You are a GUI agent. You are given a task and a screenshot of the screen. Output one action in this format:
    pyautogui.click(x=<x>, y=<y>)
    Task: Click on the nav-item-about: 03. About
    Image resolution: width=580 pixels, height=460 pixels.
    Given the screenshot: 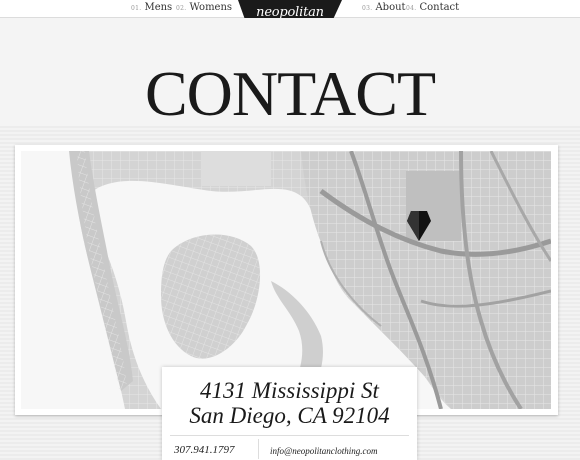 What is the action you would take?
    pyautogui.click(x=384, y=7)
    